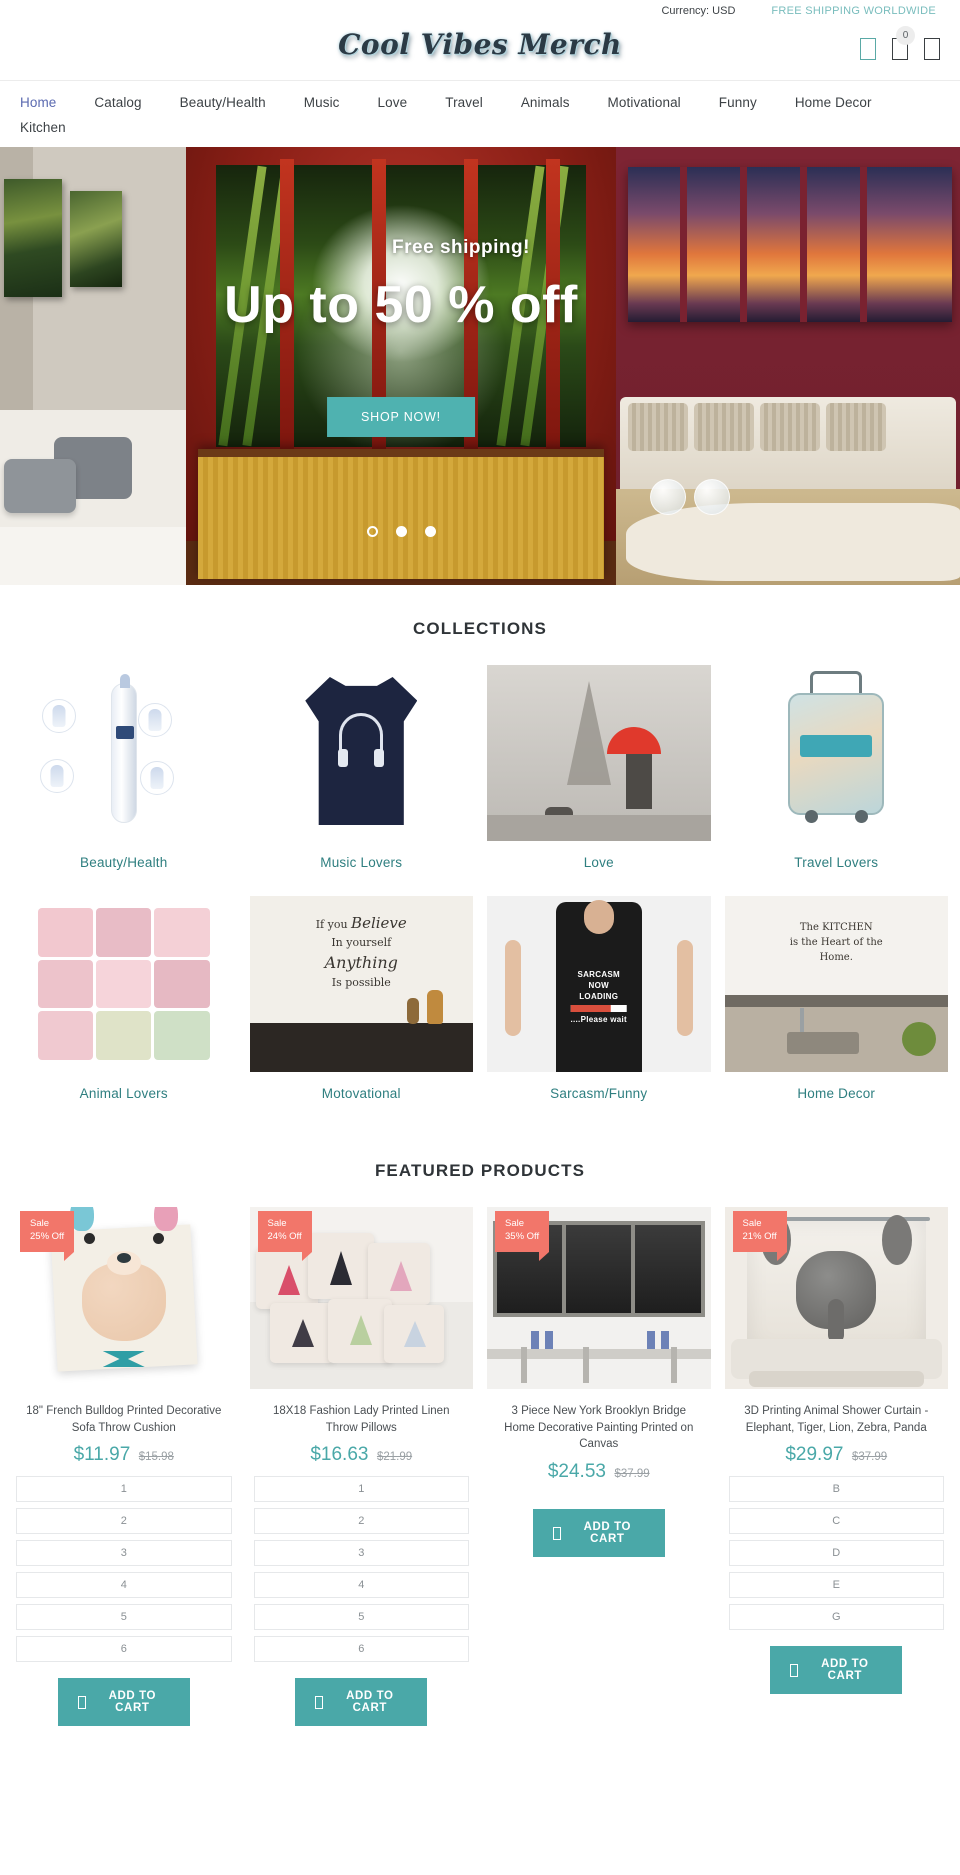 This screenshot has height=1875, width=960. I want to click on product-image-fashion-lady-pillows: Sale 24% Off, so click(361, 1298).